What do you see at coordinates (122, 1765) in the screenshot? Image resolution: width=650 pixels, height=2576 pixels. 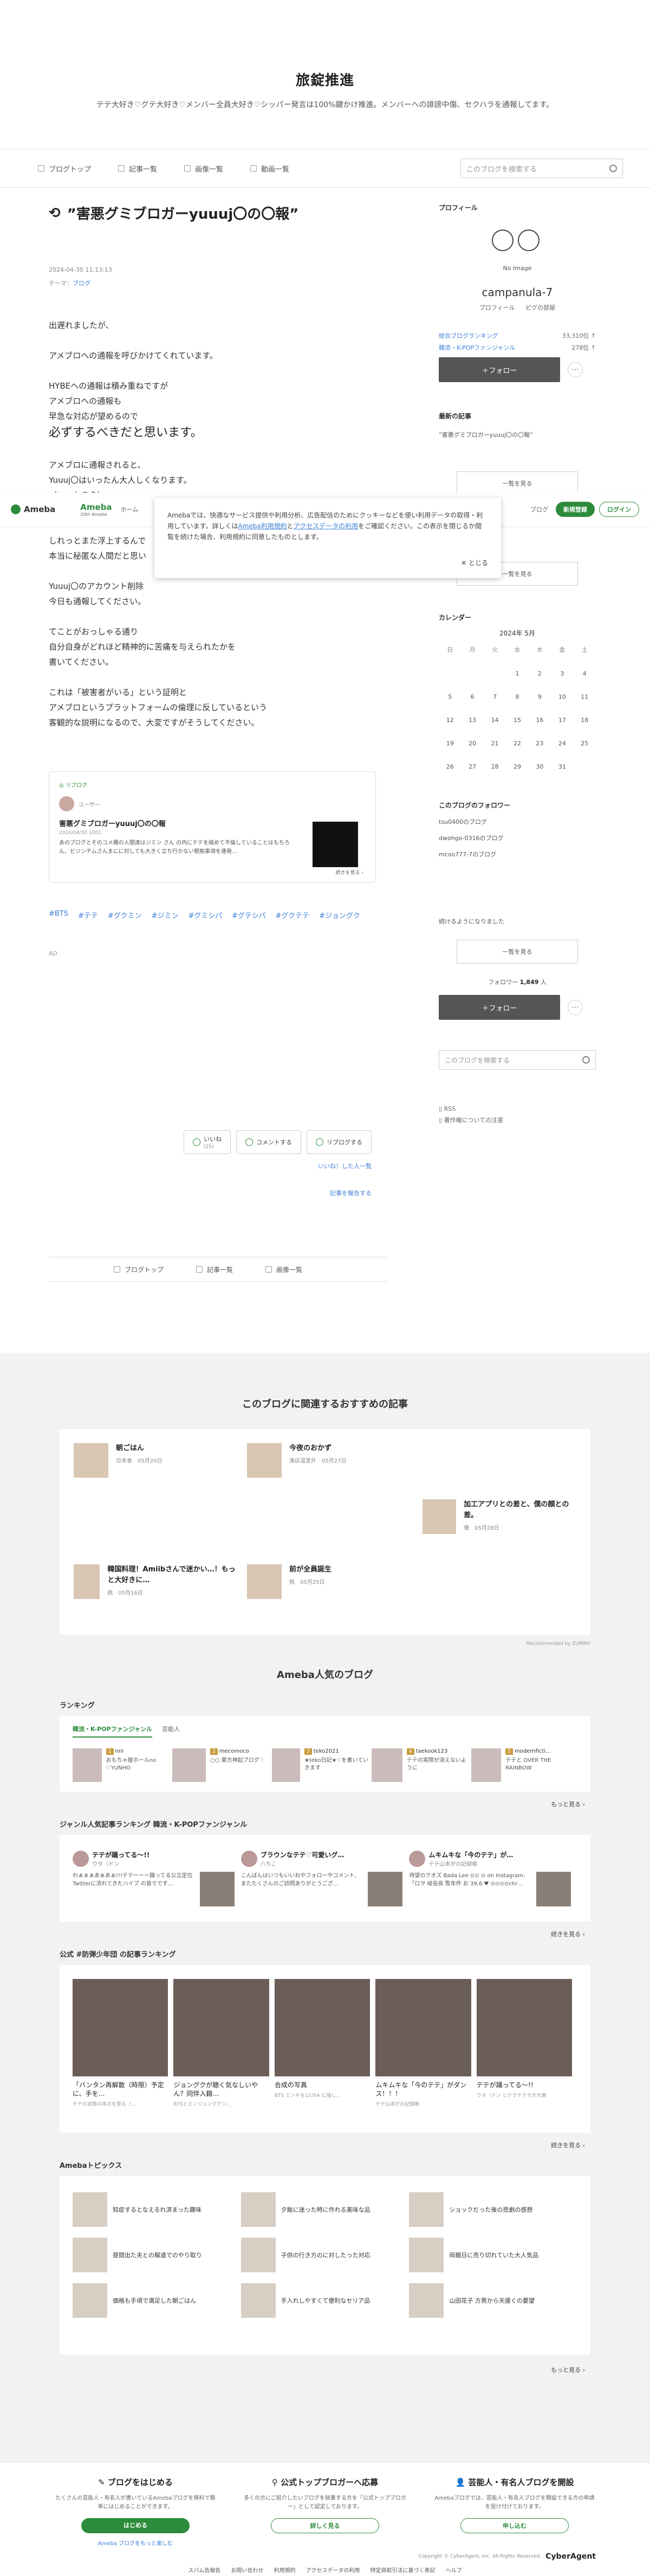 I see `rank-card: 1 nni おもちゃ屋ホールno ♡YUNHO` at bounding box center [122, 1765].